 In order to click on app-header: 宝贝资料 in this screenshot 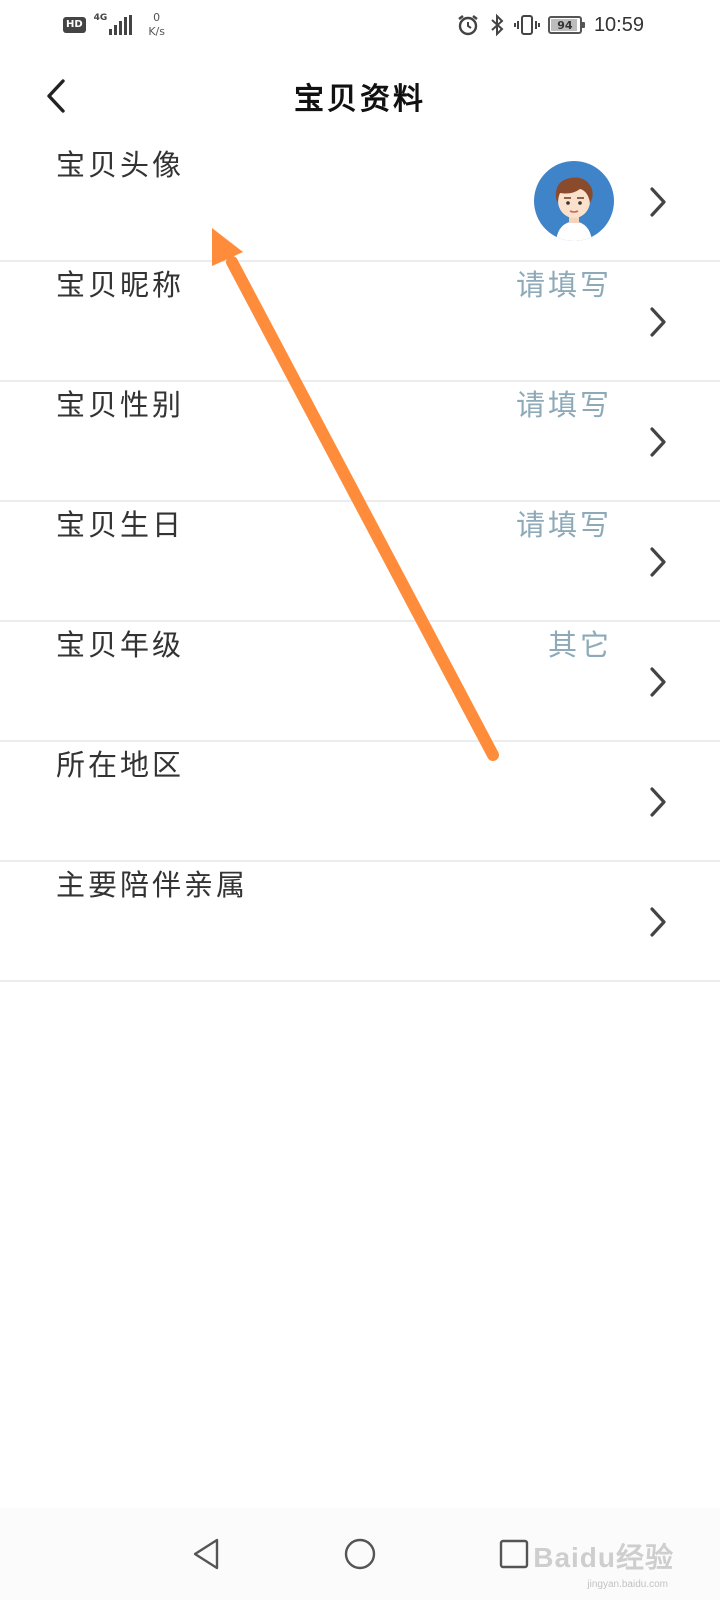, I will do `click(360, 96)`.